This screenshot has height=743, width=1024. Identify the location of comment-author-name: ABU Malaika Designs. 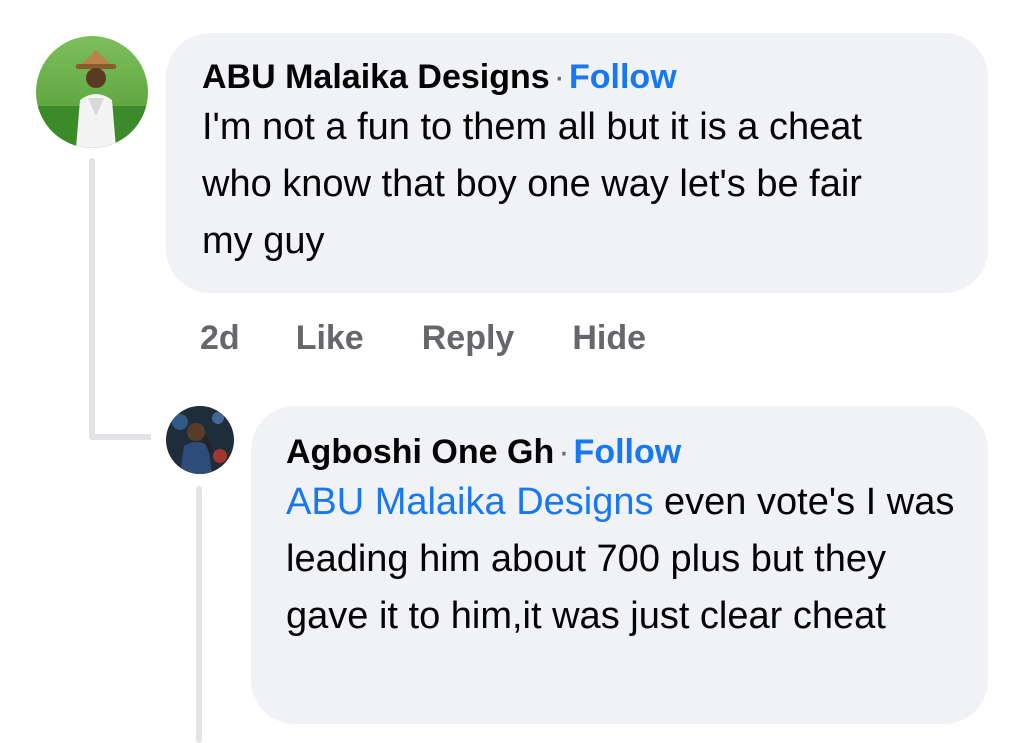
(376, 77).